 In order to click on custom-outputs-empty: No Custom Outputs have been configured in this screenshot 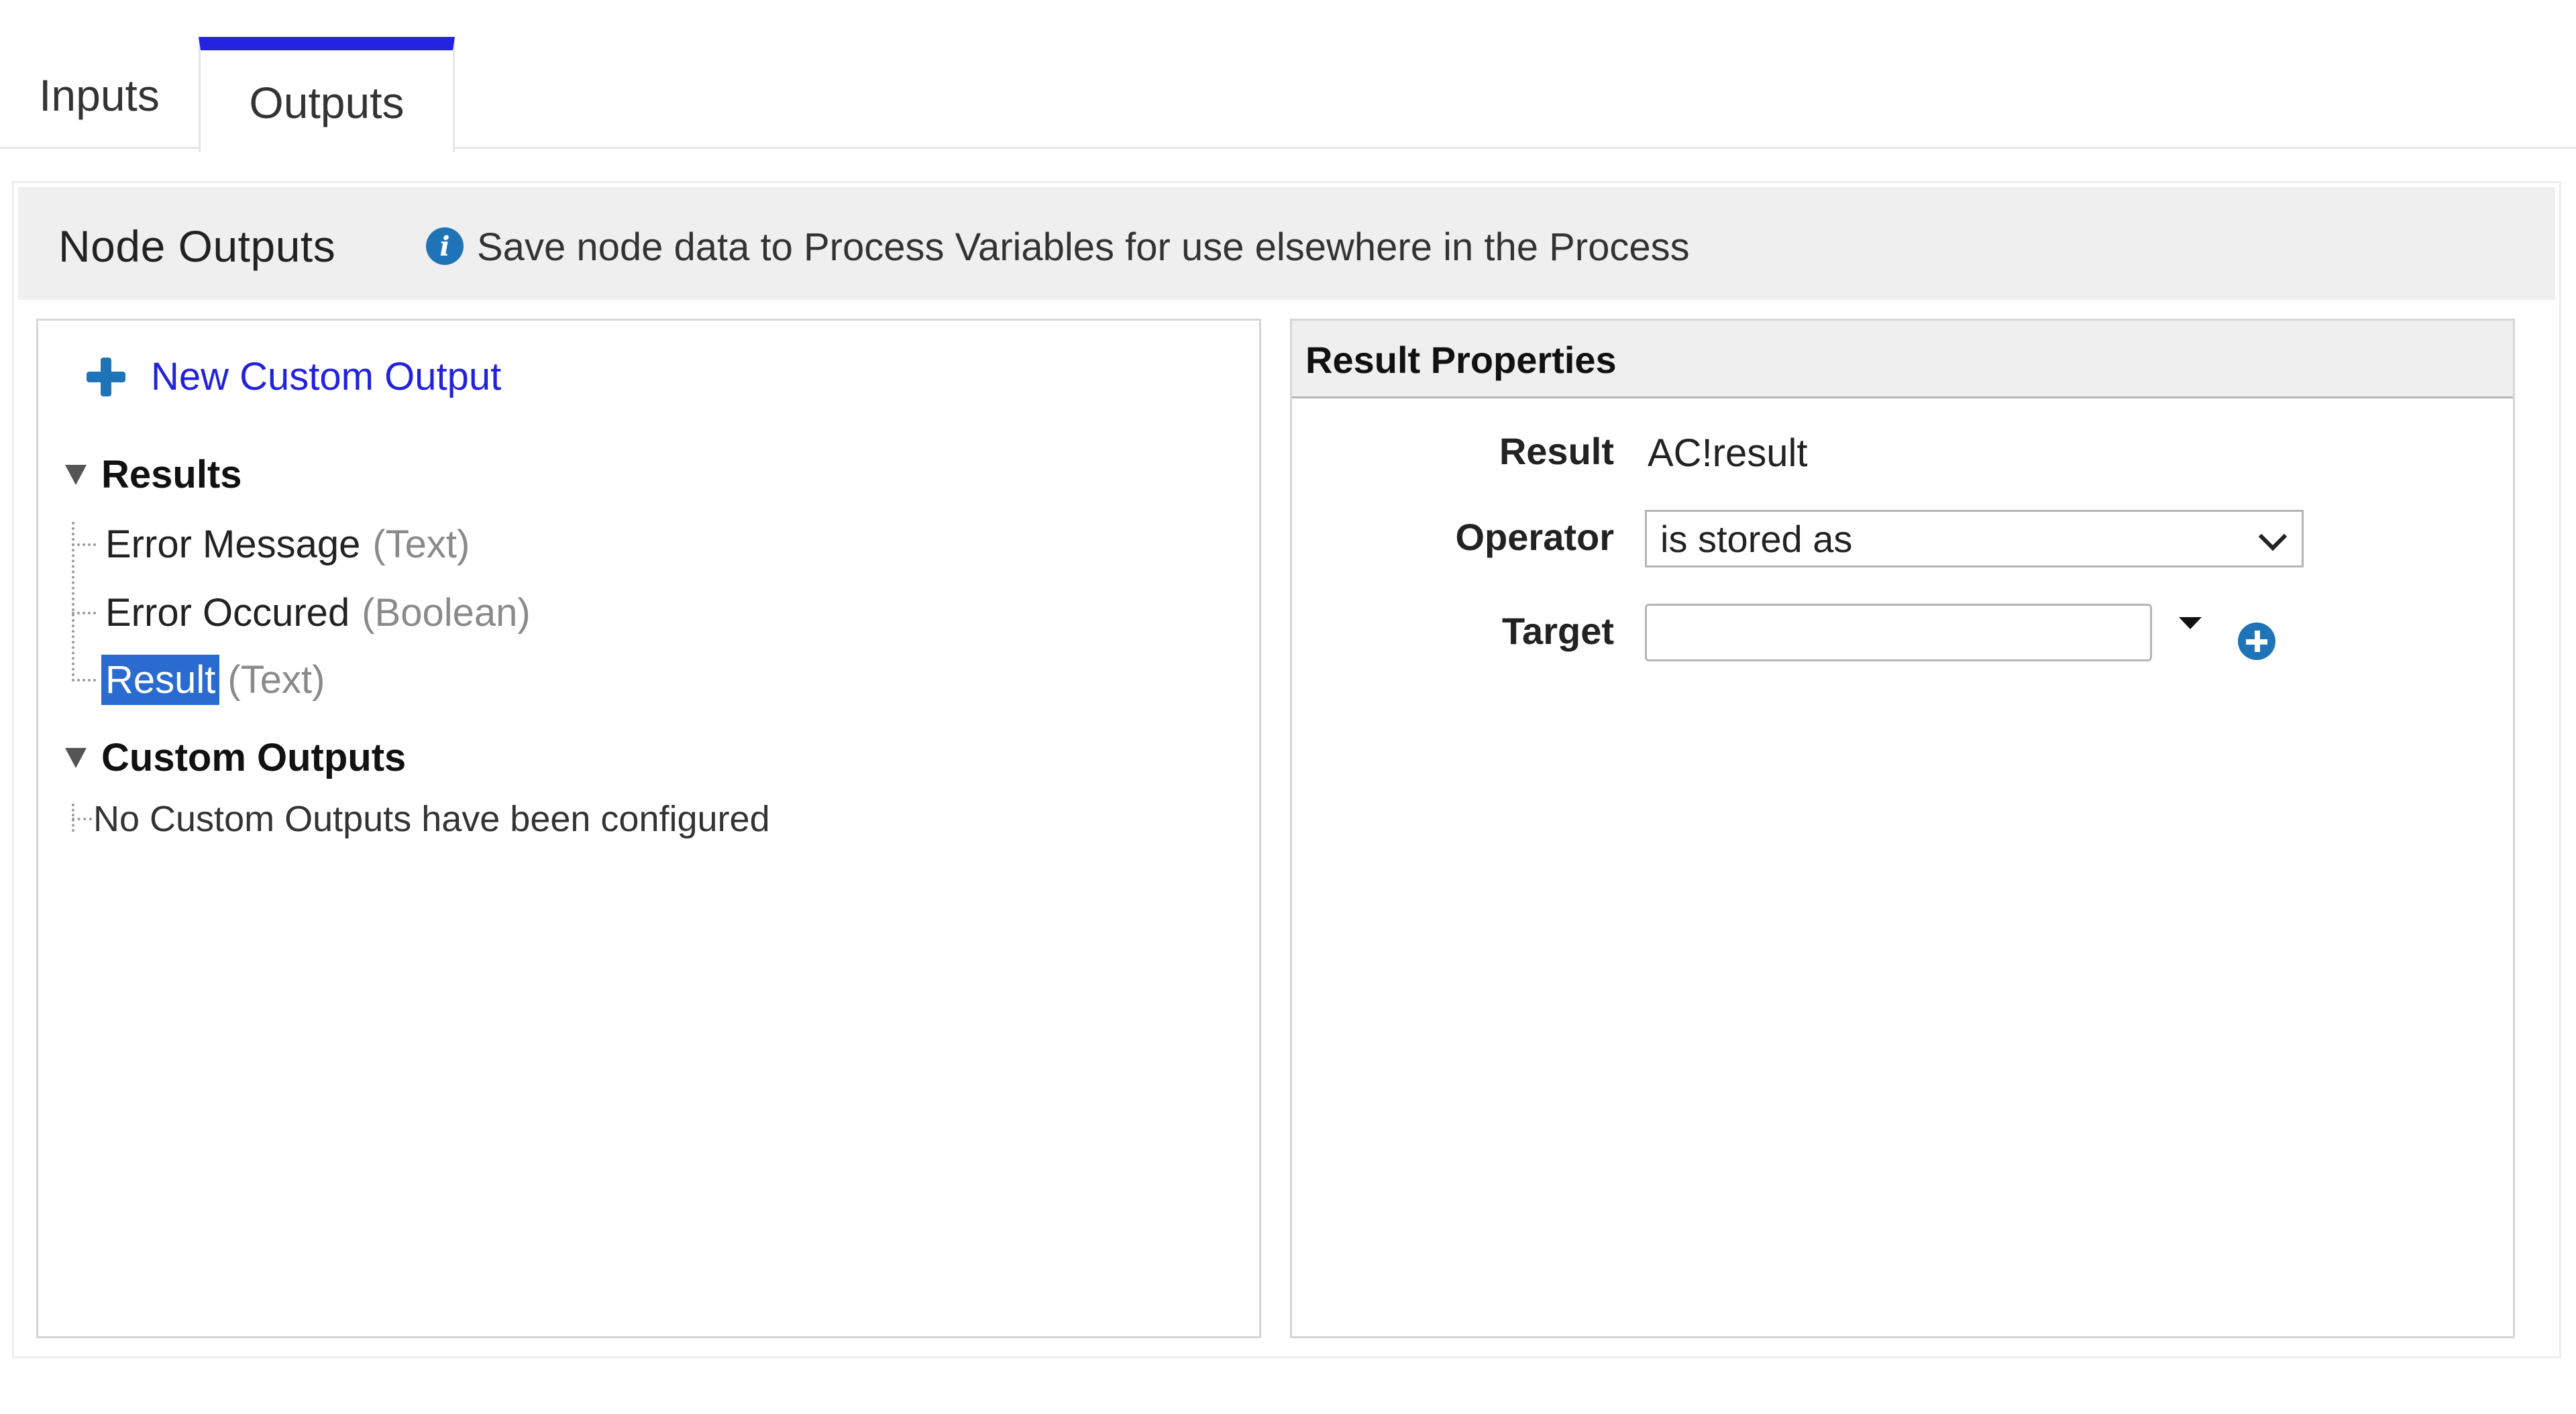, I will do `click(421, 819)`.